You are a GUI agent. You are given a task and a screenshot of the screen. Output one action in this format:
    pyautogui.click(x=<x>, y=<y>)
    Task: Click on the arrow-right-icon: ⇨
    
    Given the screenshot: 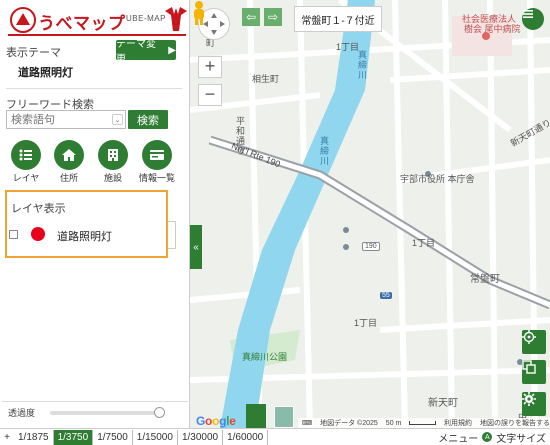 What is the action you would take?
    pyautogui.click(x=273, y=17)
    